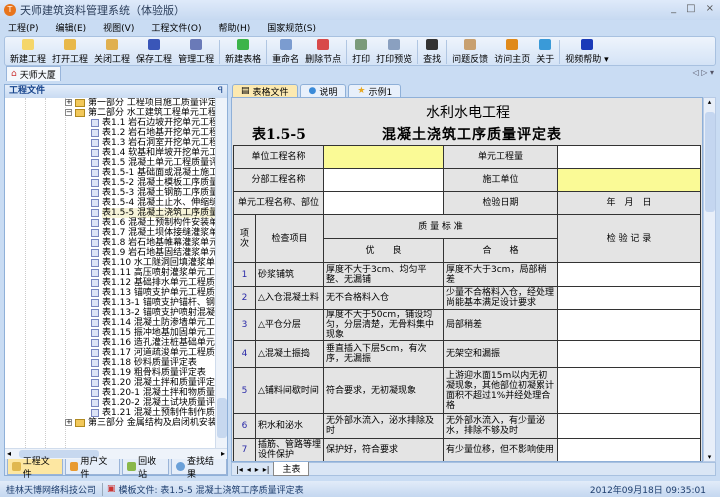 The image size is (720, 497). What do you see at coordinates (111, 383) in the screenshot?
I see `tree-item: 表1.20 混凝土拌和质量评定表` at bounding box center [111, 383].